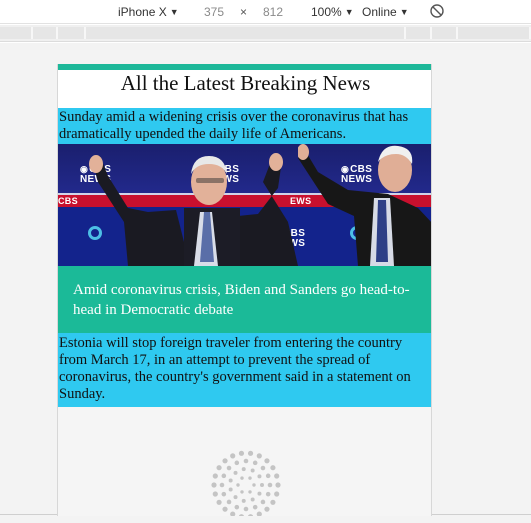 The height and width of the screenshot is (523, 531). What do you see at coordinates (193, 209) in the screenshot?
I see `candidate-left-figure` at bounding box center [193, 209].